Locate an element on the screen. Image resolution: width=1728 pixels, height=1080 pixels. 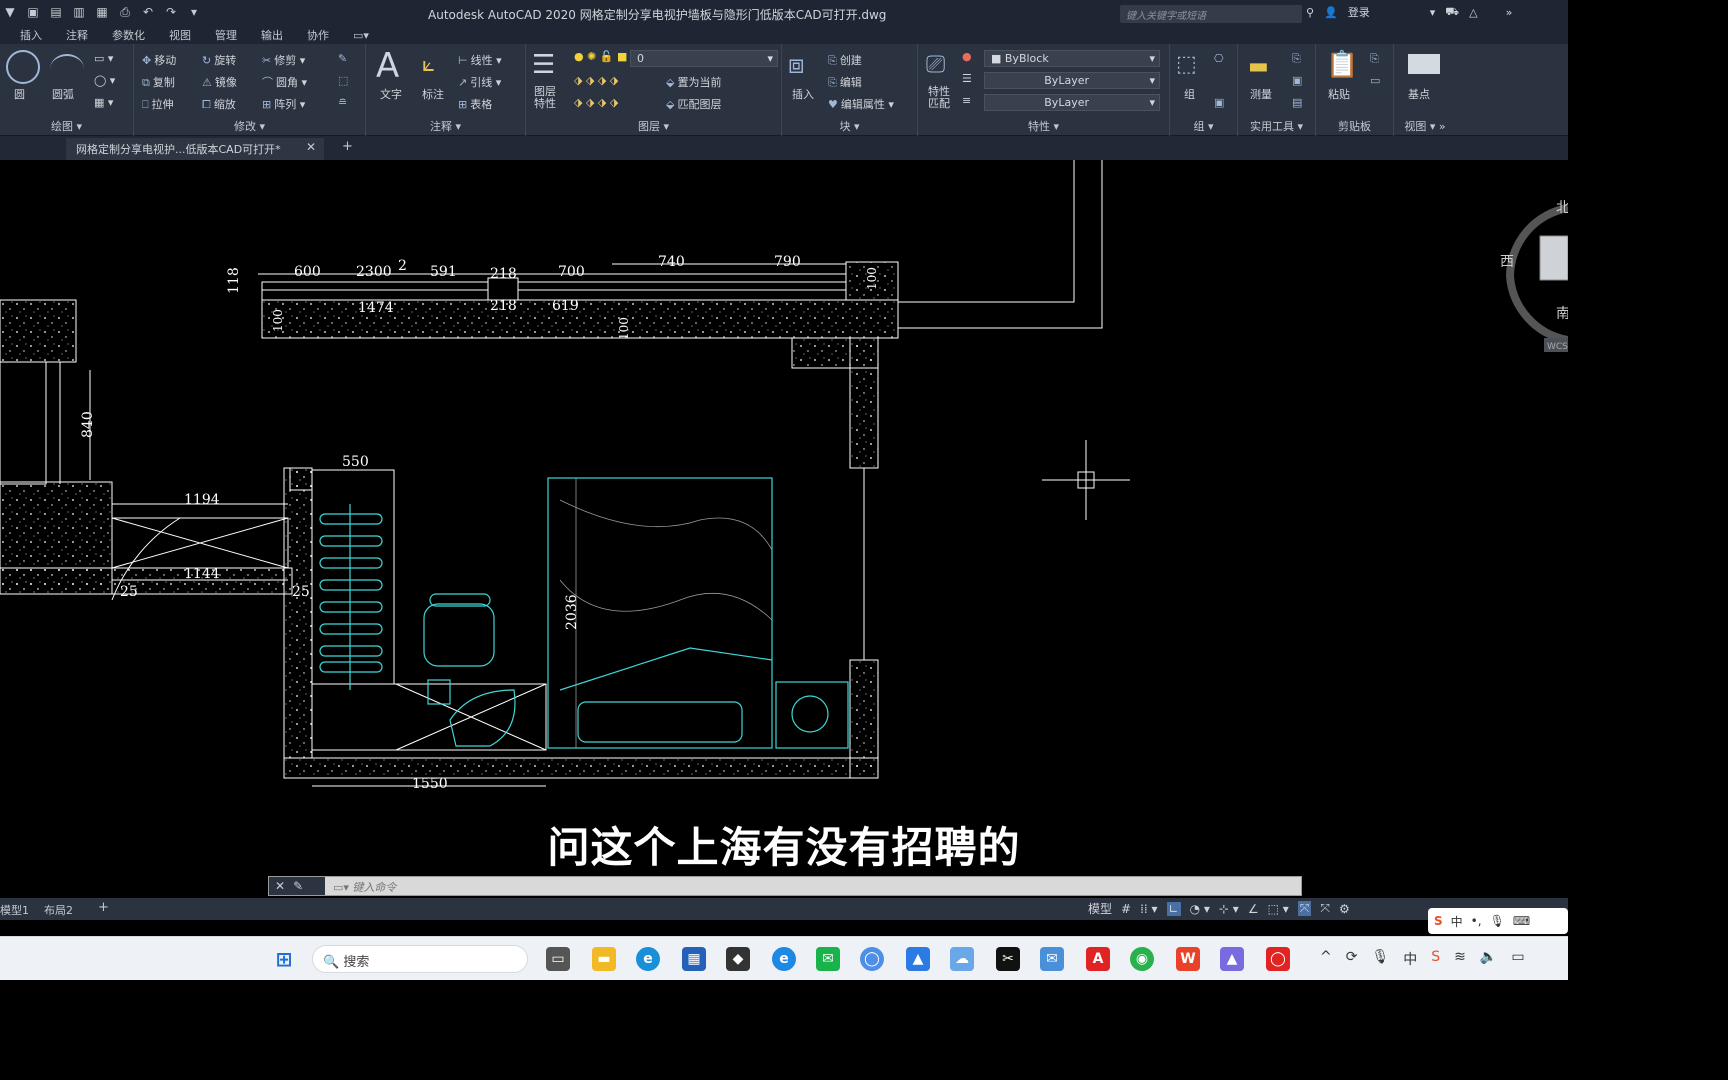
measure-label: 测量 is located at coordinates (1261, 94).